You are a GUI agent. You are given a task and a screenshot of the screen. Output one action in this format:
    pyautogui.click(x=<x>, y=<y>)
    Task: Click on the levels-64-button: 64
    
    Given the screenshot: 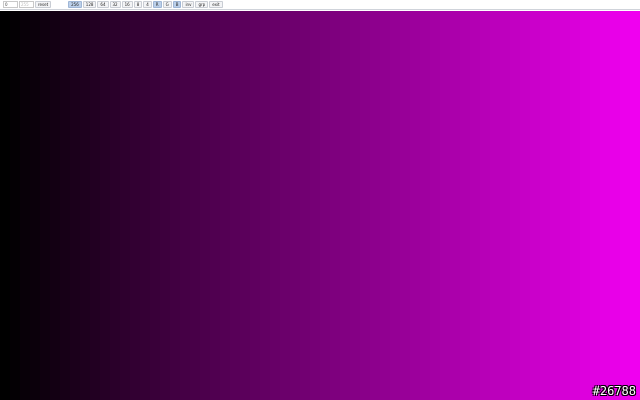 What is the action you would take?
    pyautogui.click(x=103, y=4)
    